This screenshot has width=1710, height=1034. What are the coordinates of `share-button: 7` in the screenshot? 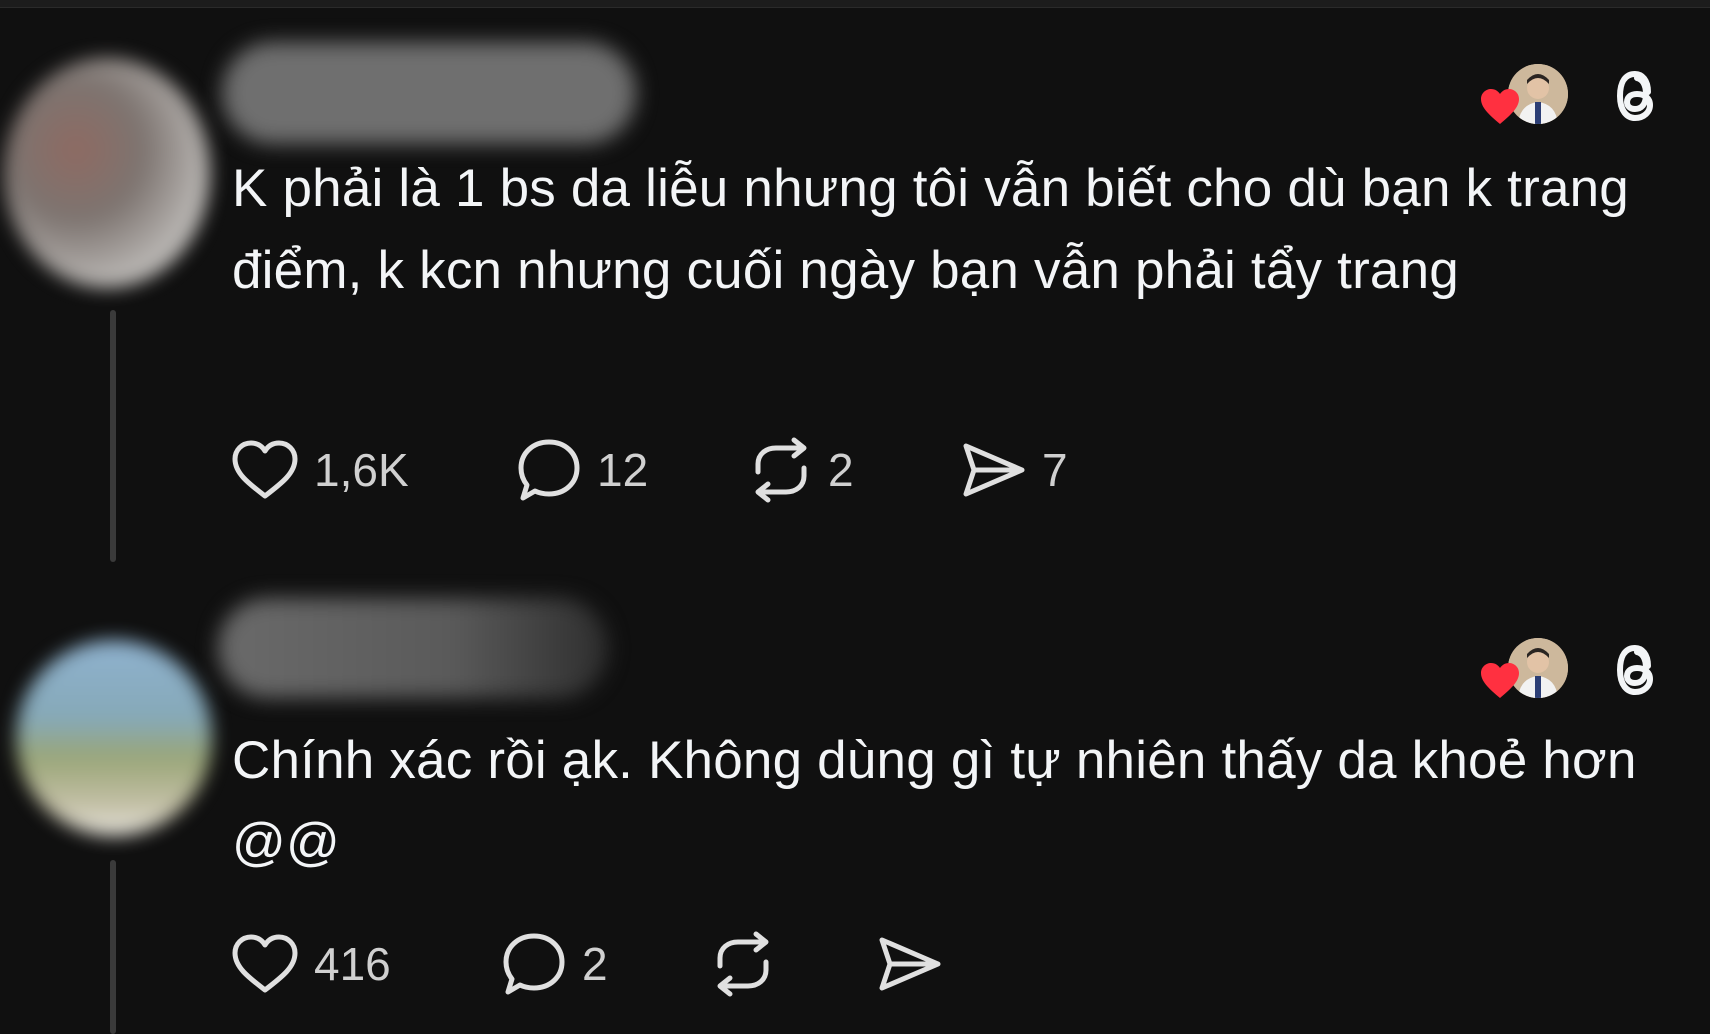 It's located at (1014, 470).